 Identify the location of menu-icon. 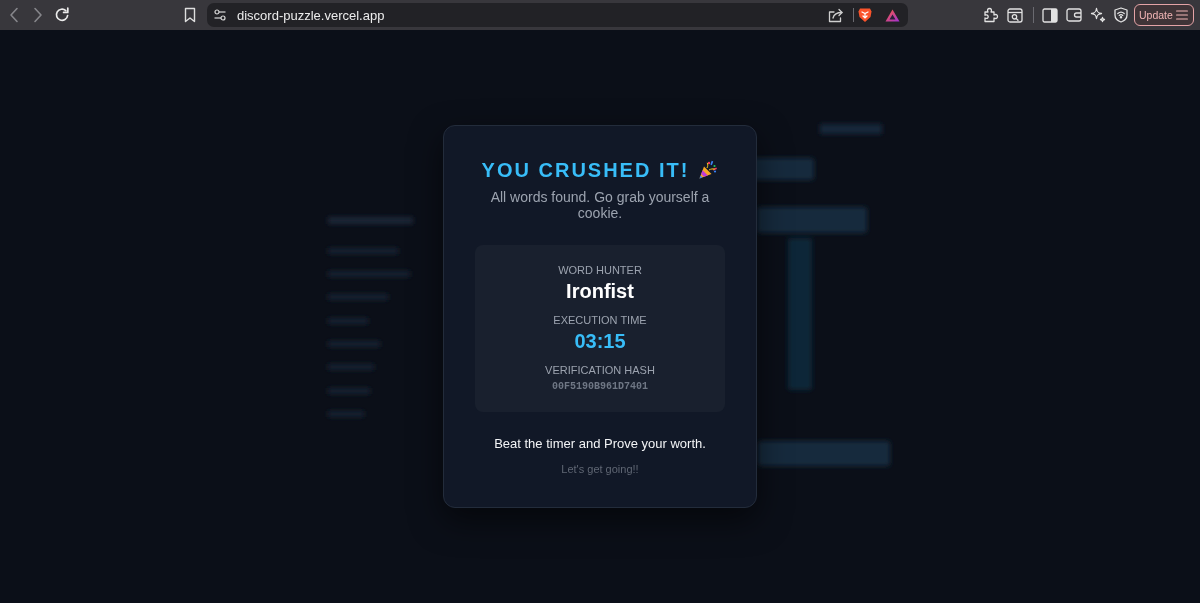
(1181, 15).